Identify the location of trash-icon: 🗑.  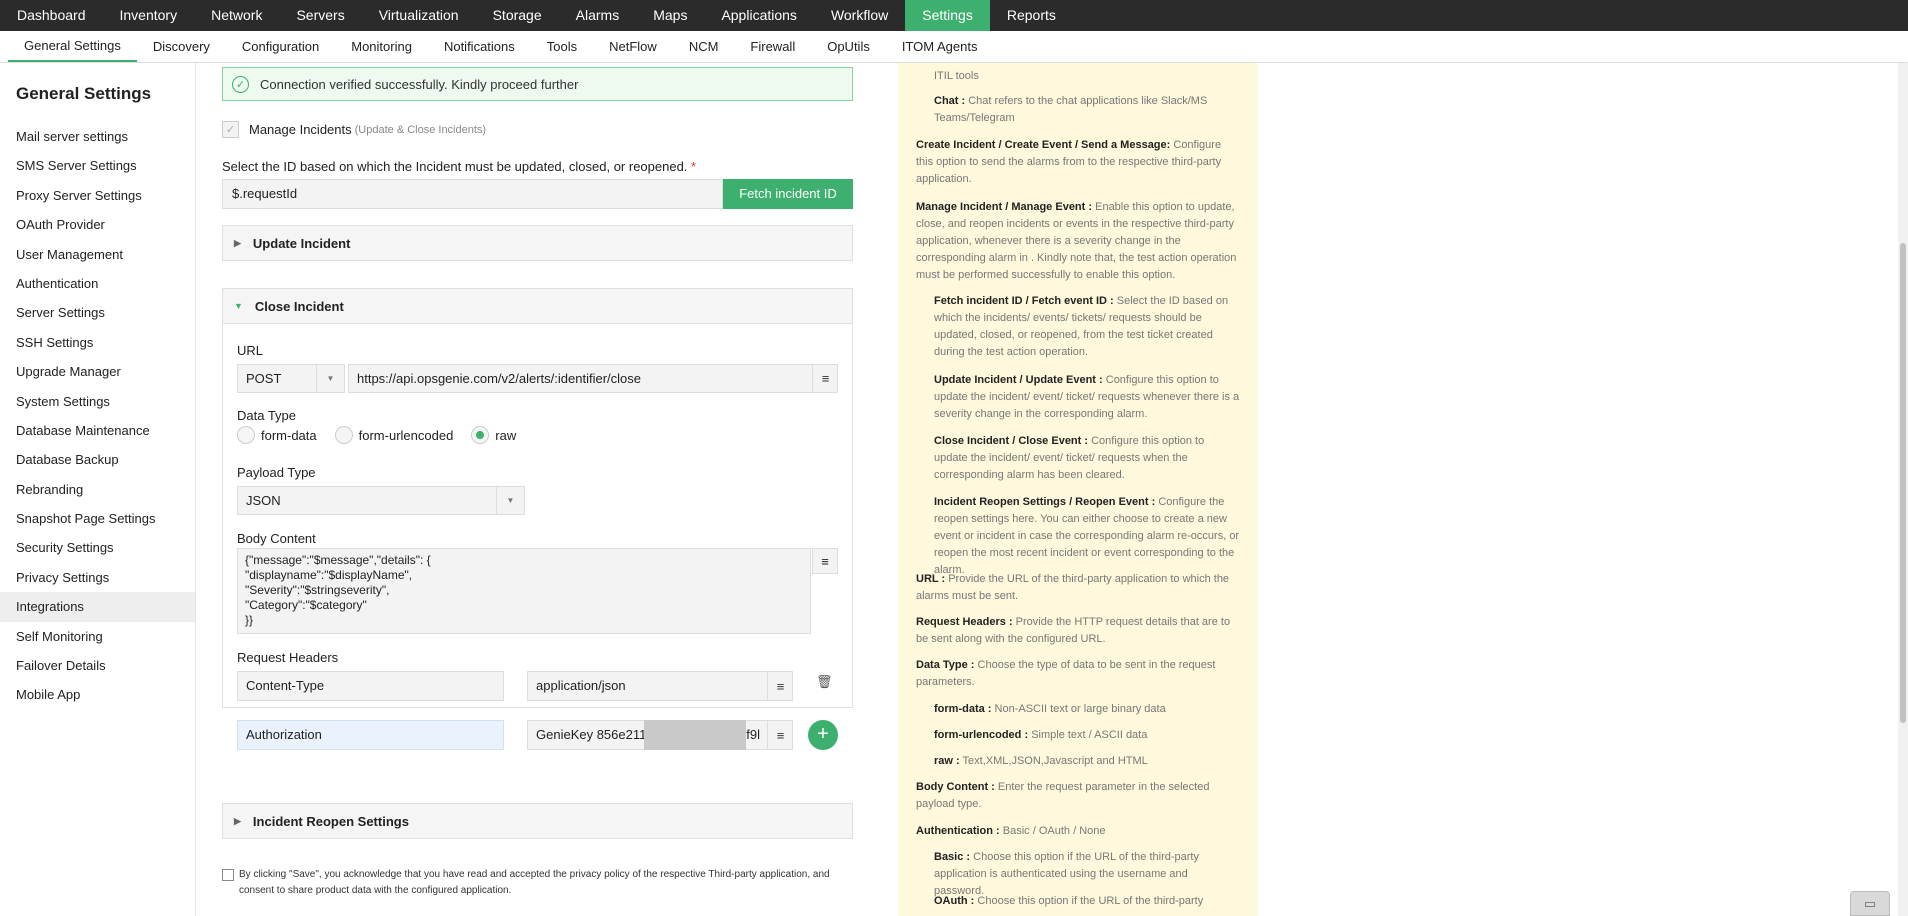
(824, 682).